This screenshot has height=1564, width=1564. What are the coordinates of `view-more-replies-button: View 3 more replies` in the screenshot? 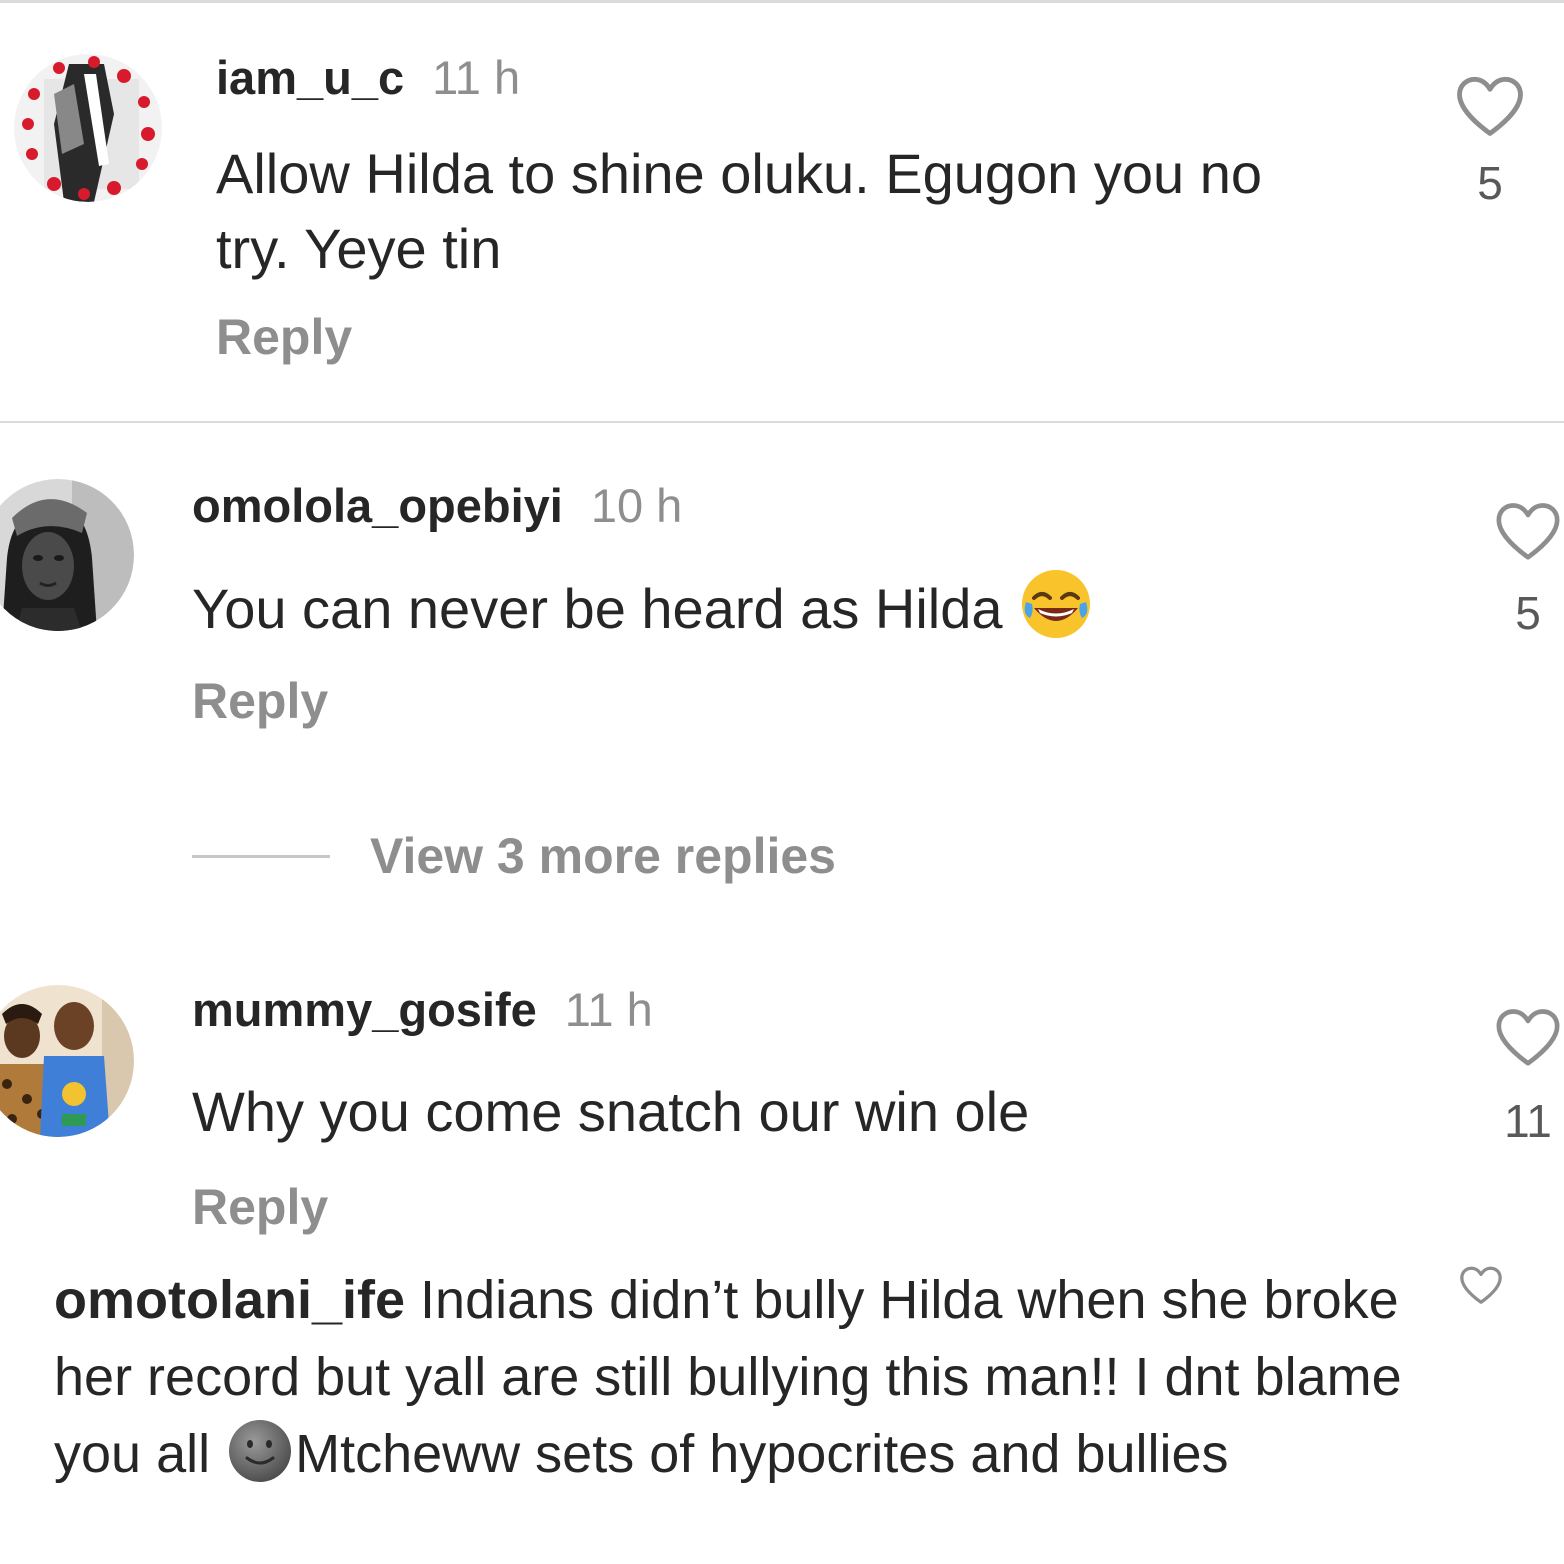 It's located at (514, 856).